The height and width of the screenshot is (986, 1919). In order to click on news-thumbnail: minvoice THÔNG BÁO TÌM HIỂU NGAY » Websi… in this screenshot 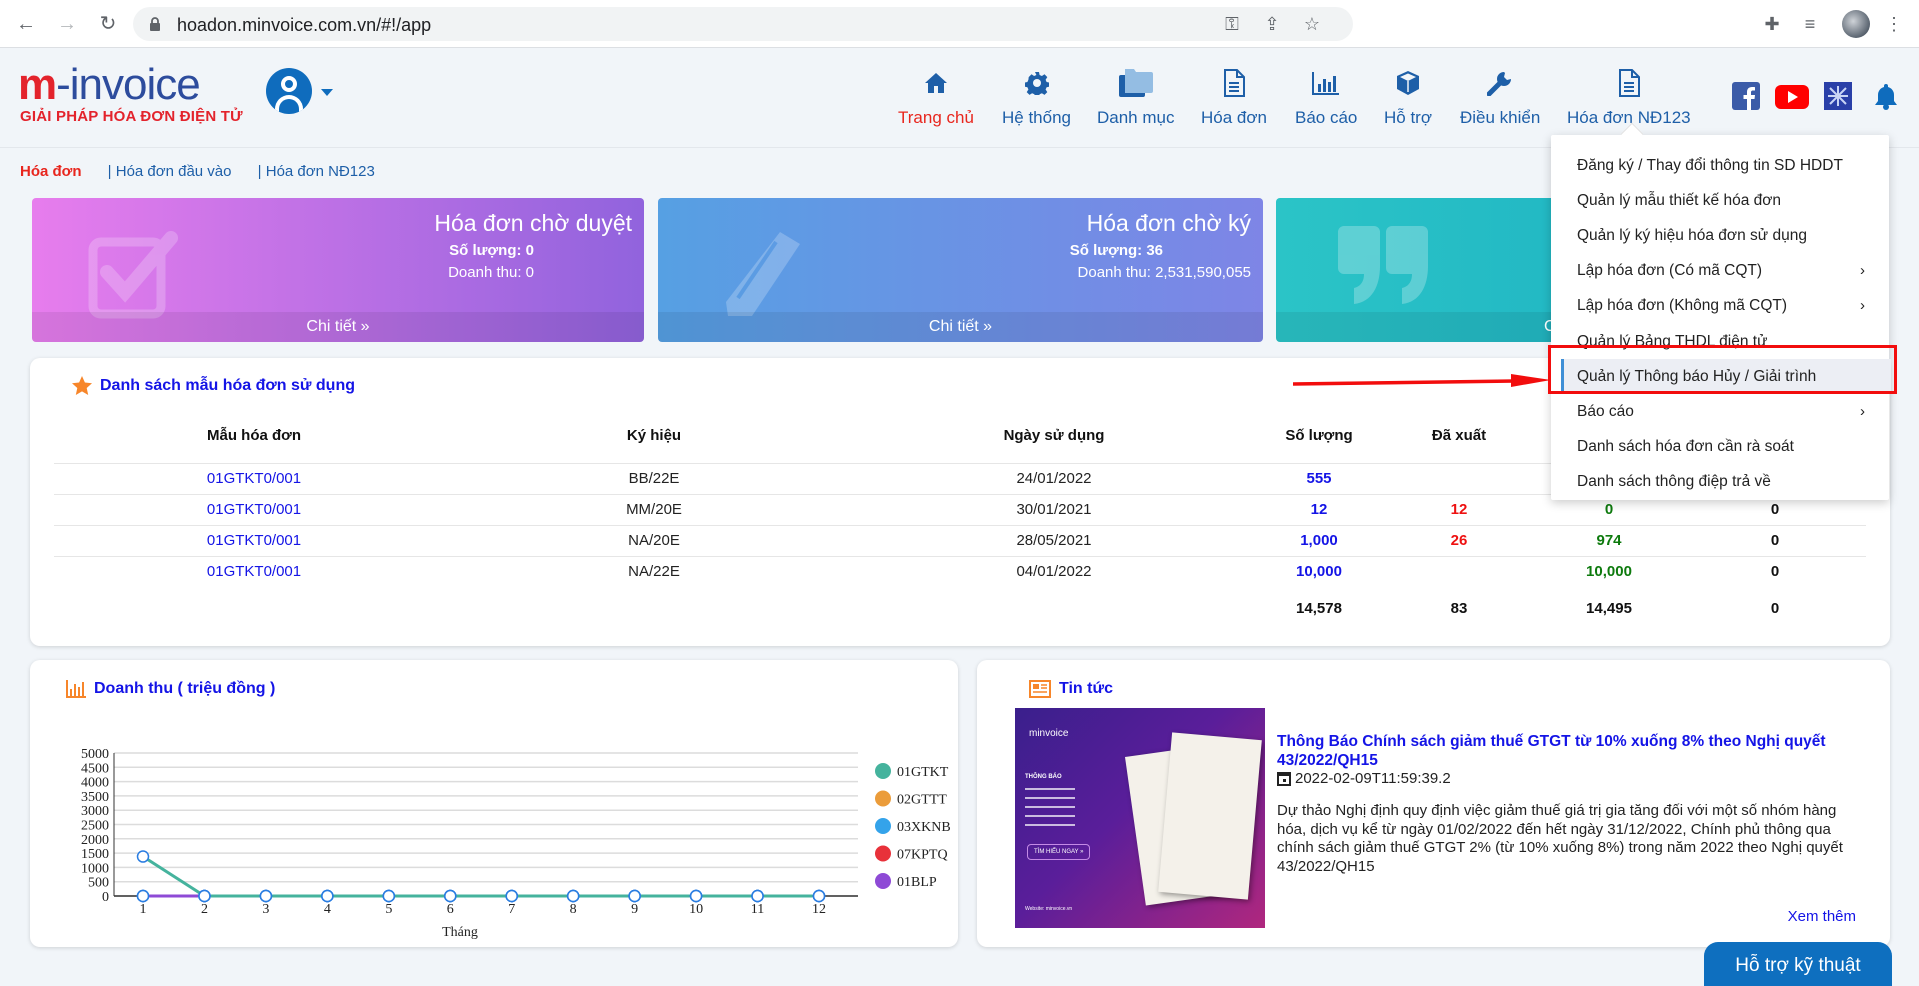, I will do `click(1140, 818)`.